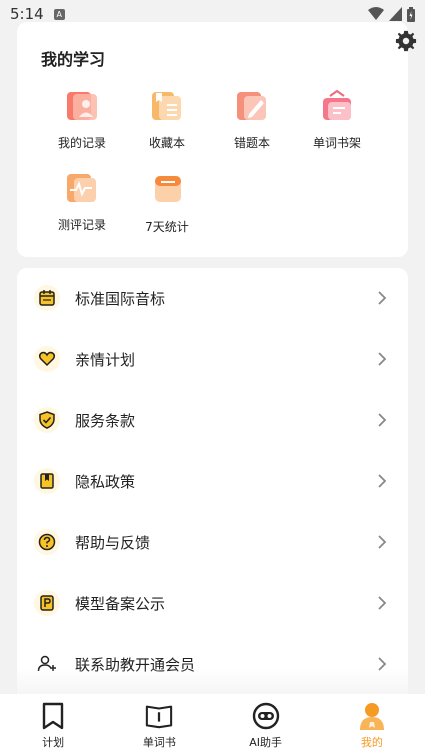 The width and height of the screenshot is (425, 755). Describe the element at coordinates (47, 542) in the screenshot. I see `question-icon` at that location.